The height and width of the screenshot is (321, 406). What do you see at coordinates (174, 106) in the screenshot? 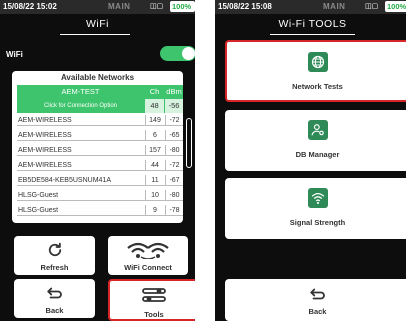
I see `connected-network-dbm: -56` at bounding box center [174, 106].